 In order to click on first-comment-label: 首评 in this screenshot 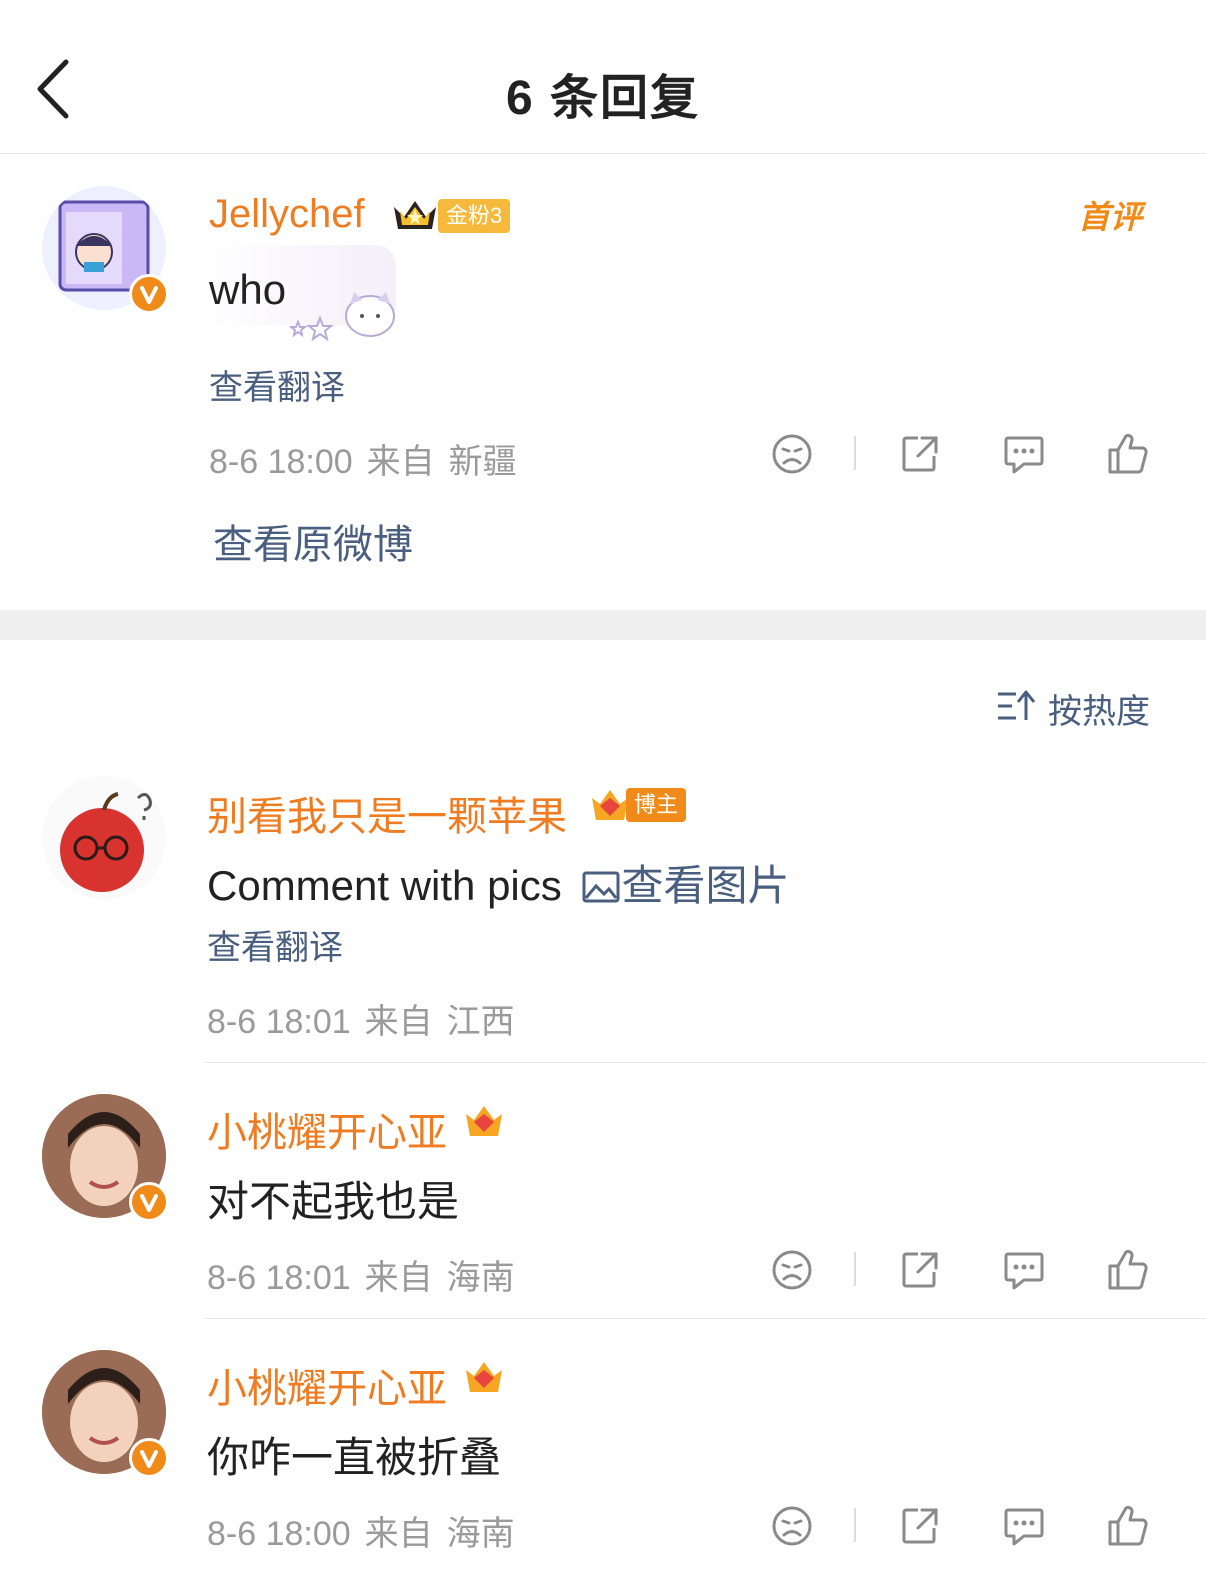, I will do `click(1110, 217)`.